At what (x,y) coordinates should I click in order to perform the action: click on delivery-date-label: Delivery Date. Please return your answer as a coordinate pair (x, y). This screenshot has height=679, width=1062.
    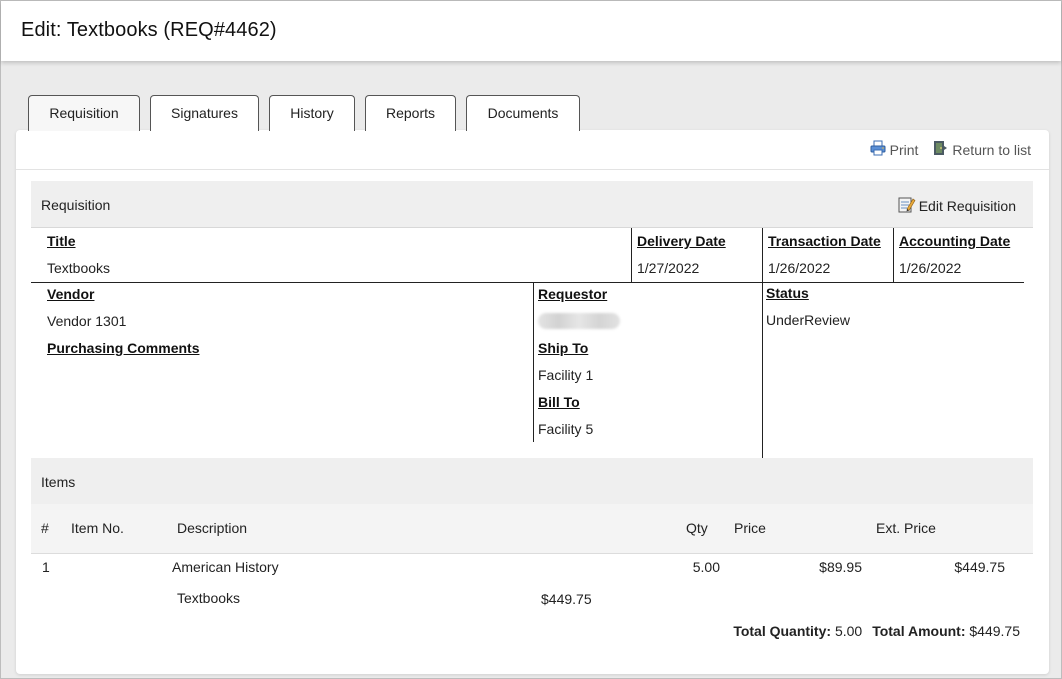
    Looking at the image, I should click on (681, 241).